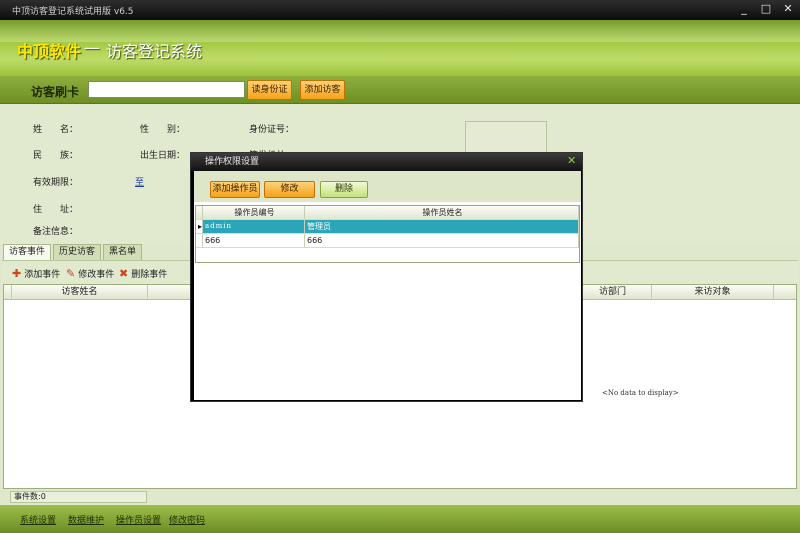  What do you see at coordinates (788, 9) in the screenshot?
I see `close-icon: ✕` at bounding box center [788, 9].